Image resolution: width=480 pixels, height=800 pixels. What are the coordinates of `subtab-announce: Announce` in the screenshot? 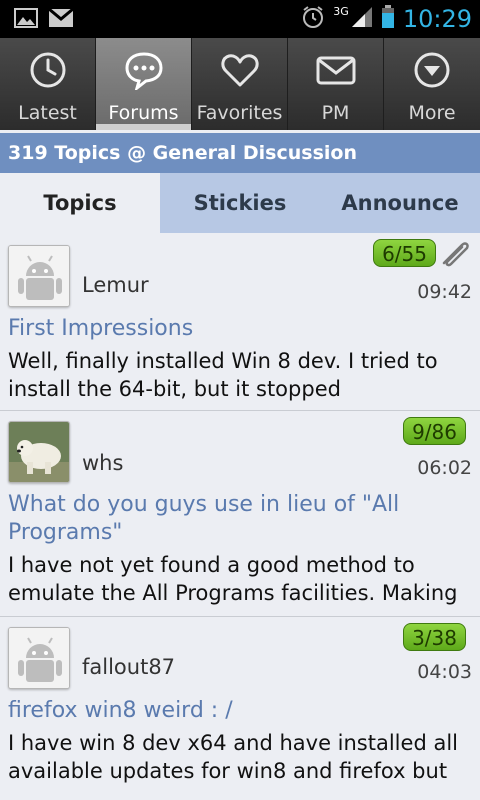 It's located at (400, 203).